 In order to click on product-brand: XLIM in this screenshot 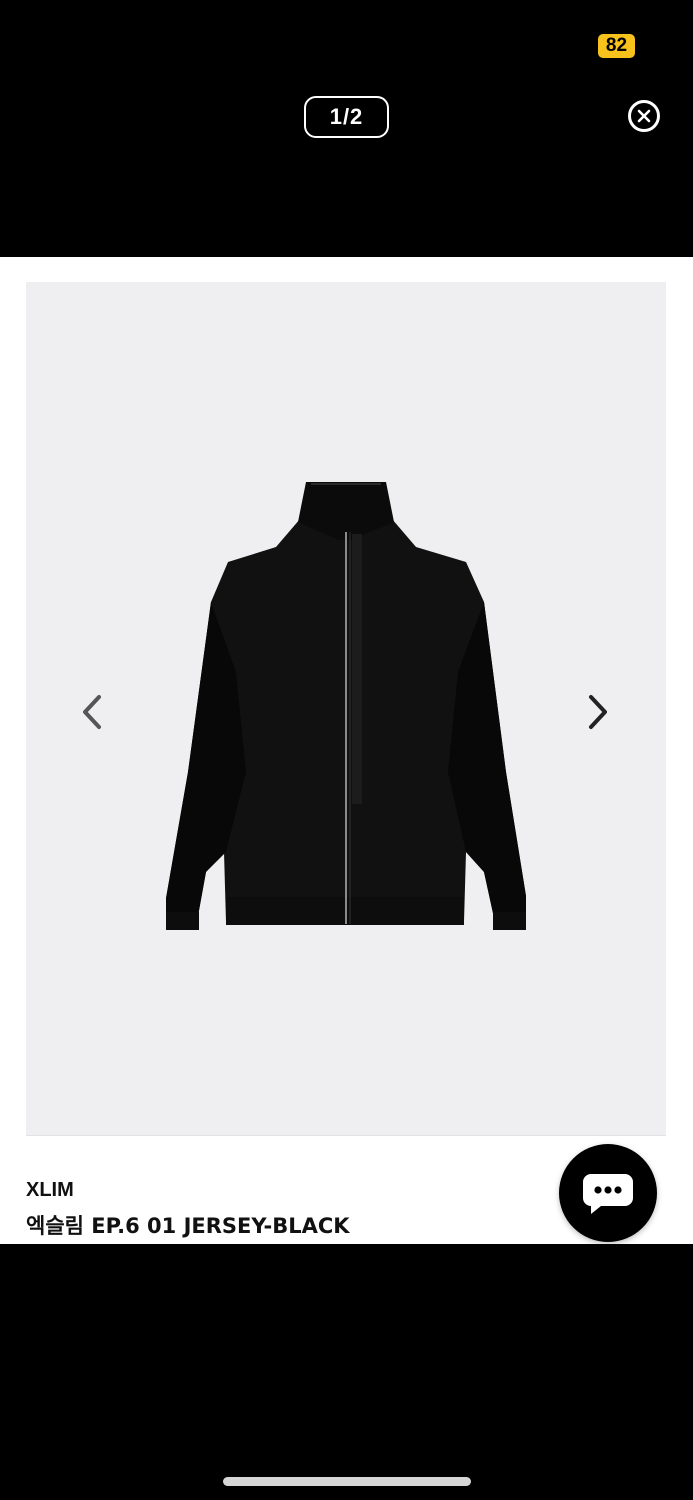, I will do `click(50, 1190)`.